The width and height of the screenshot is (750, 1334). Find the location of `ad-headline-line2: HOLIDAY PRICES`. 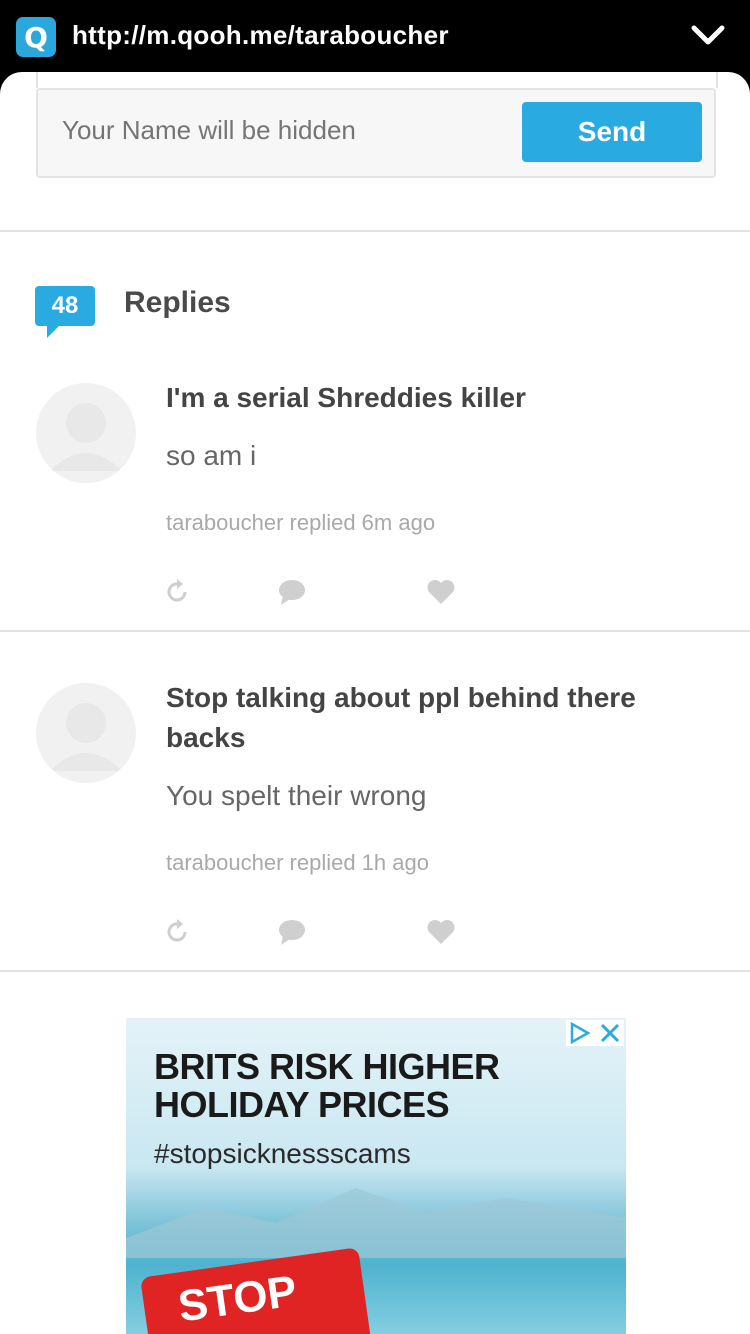

ad-headline-line2: HOLIDAY PRICES is located at coordinates (302, 1104).